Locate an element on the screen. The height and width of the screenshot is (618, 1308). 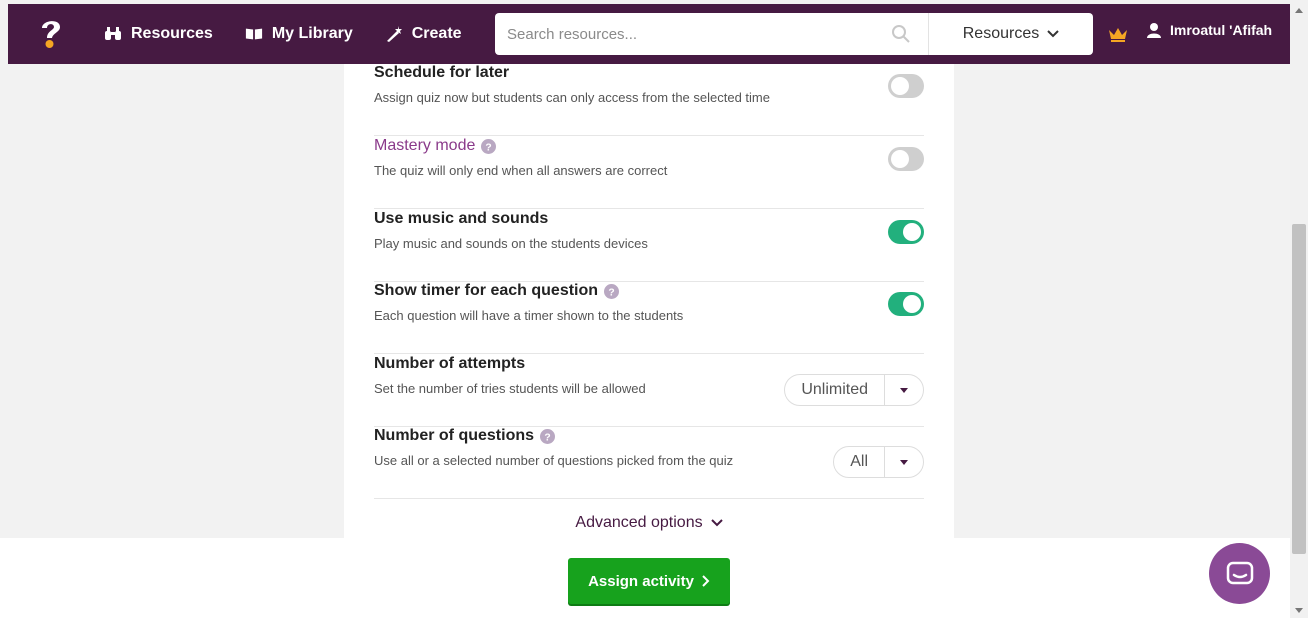
nav-resources-label: Resources is located at coordinates (172, 33).